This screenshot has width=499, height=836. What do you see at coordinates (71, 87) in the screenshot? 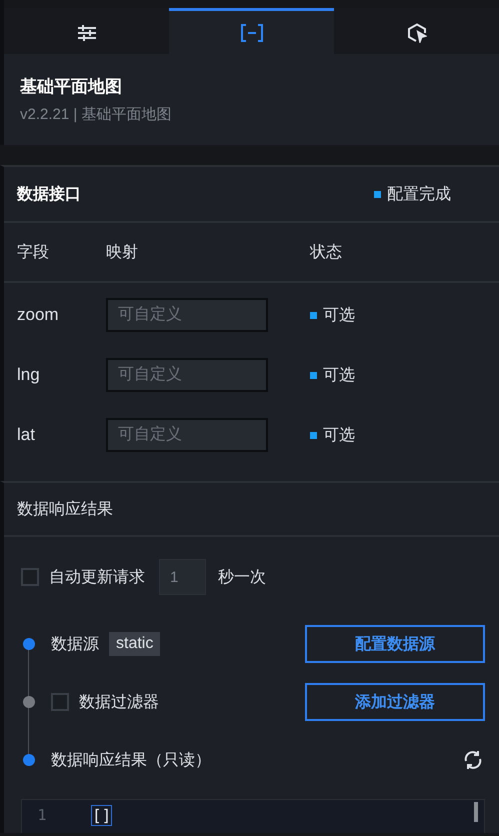
I see `component-title: 基础平面地图` at bounding box center [71, 87].